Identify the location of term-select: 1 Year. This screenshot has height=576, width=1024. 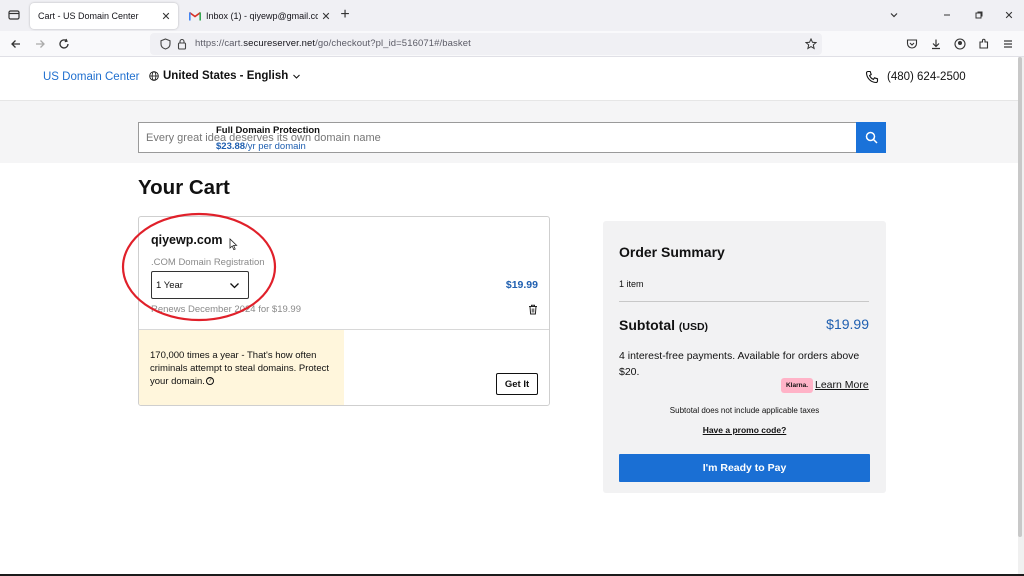
(200, 285).